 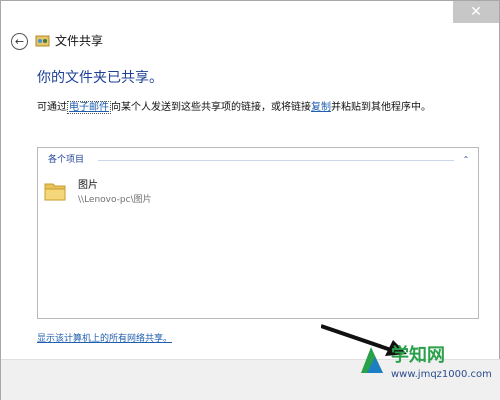 What do you see at coordinates (381, 107) in the screenshot?
I see `desc-suffix: 并粘贴到其他程序中。` at bounding box center [381, 107].